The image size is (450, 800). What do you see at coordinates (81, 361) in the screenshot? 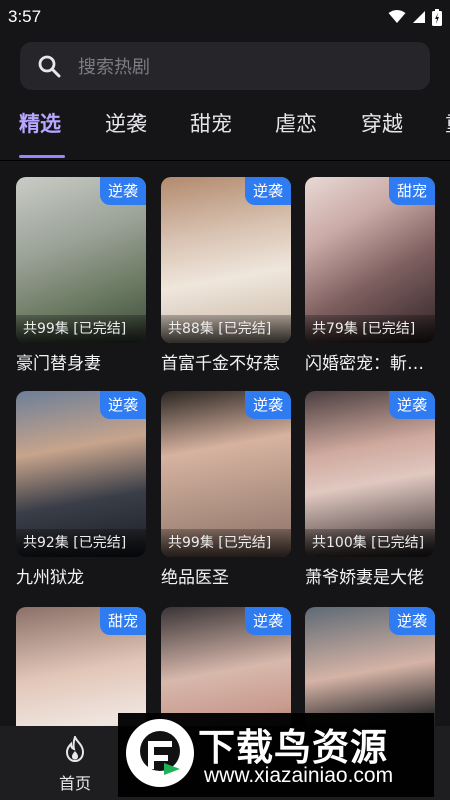
I see `drama-title: 豪门替身妻` at bounding box center [81, 361].